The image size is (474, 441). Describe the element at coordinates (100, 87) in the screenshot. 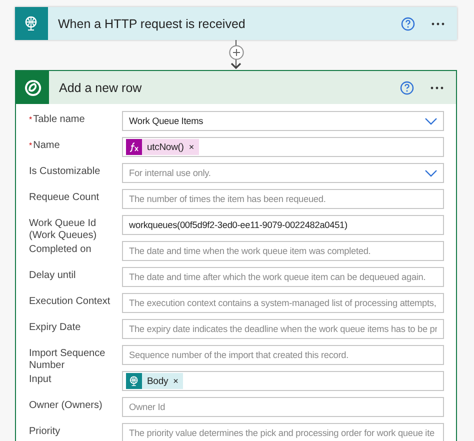

I see `action-title: Add a new row` at that location.